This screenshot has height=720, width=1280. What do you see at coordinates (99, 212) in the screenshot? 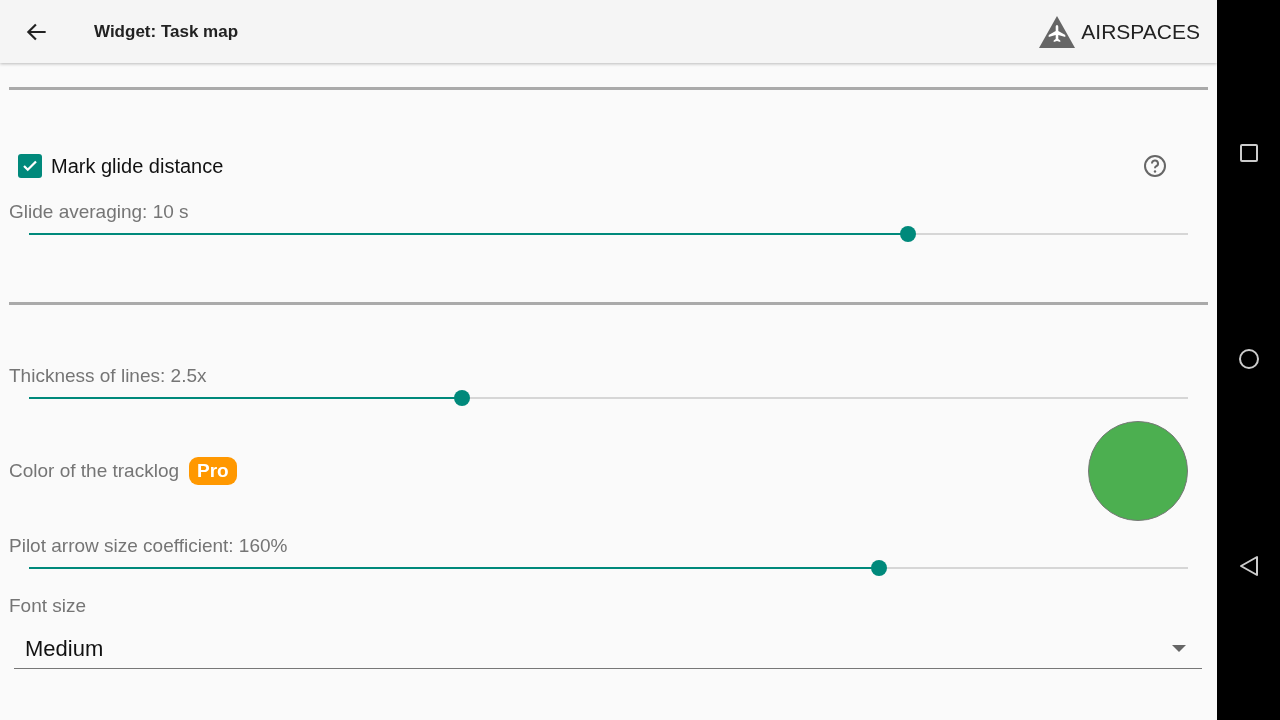
I see `setting-label: Glide averaging: 10 s` at bounding box center [99, 212].